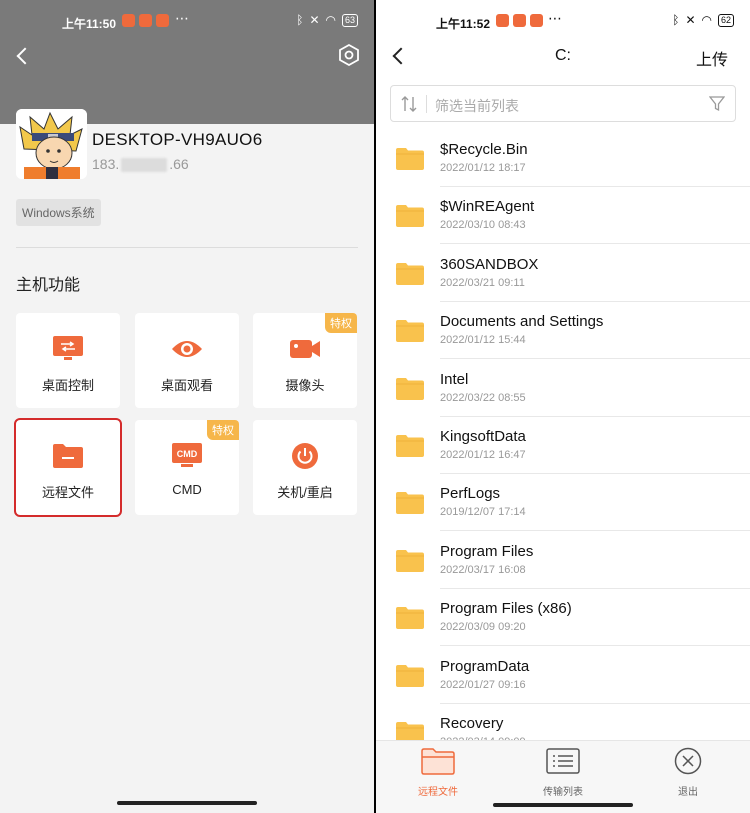 Image resolution: width=750 pixels, height=813 pixels. What do you see at coordinates (106, 164) in the screenshot?
I see `ip-prefix: 183.` at bounding box center [106, 164].